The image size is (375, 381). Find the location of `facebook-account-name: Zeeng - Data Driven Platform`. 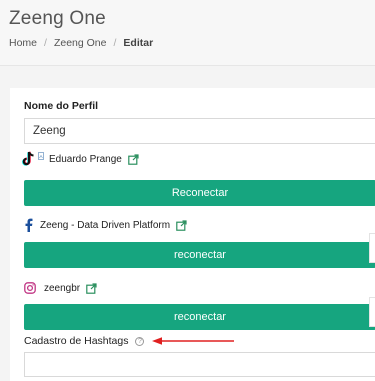

facebook-account-name: Zeeng - Data Driven Platform is located at coordinates (105, 225).